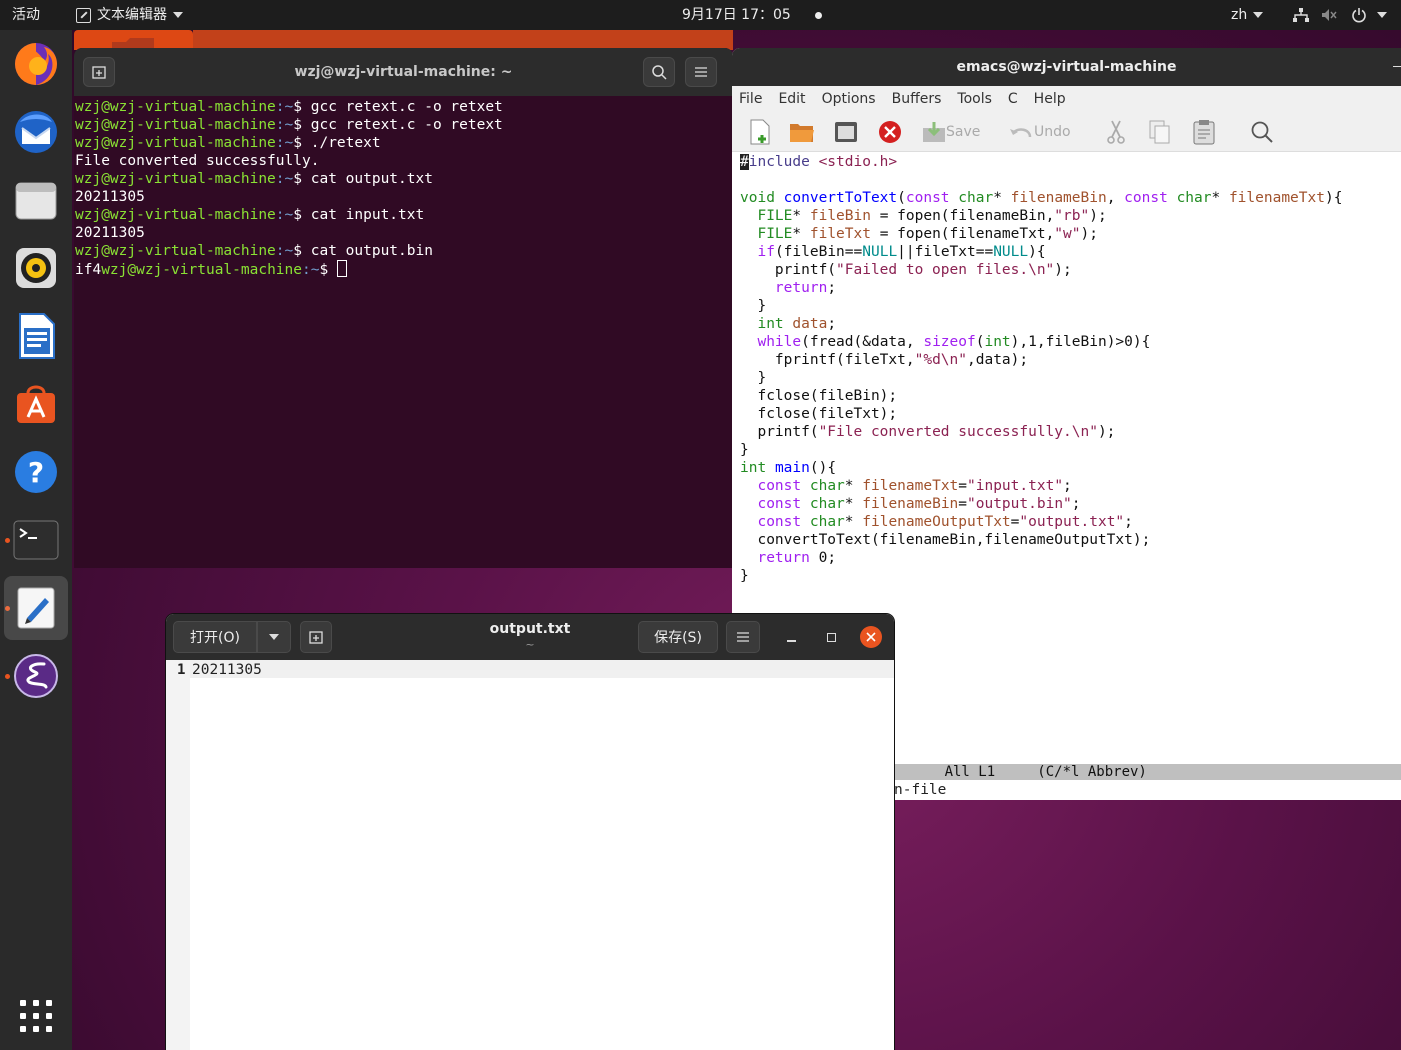  I want to click on thunderbird-icon, so click(36, 132).